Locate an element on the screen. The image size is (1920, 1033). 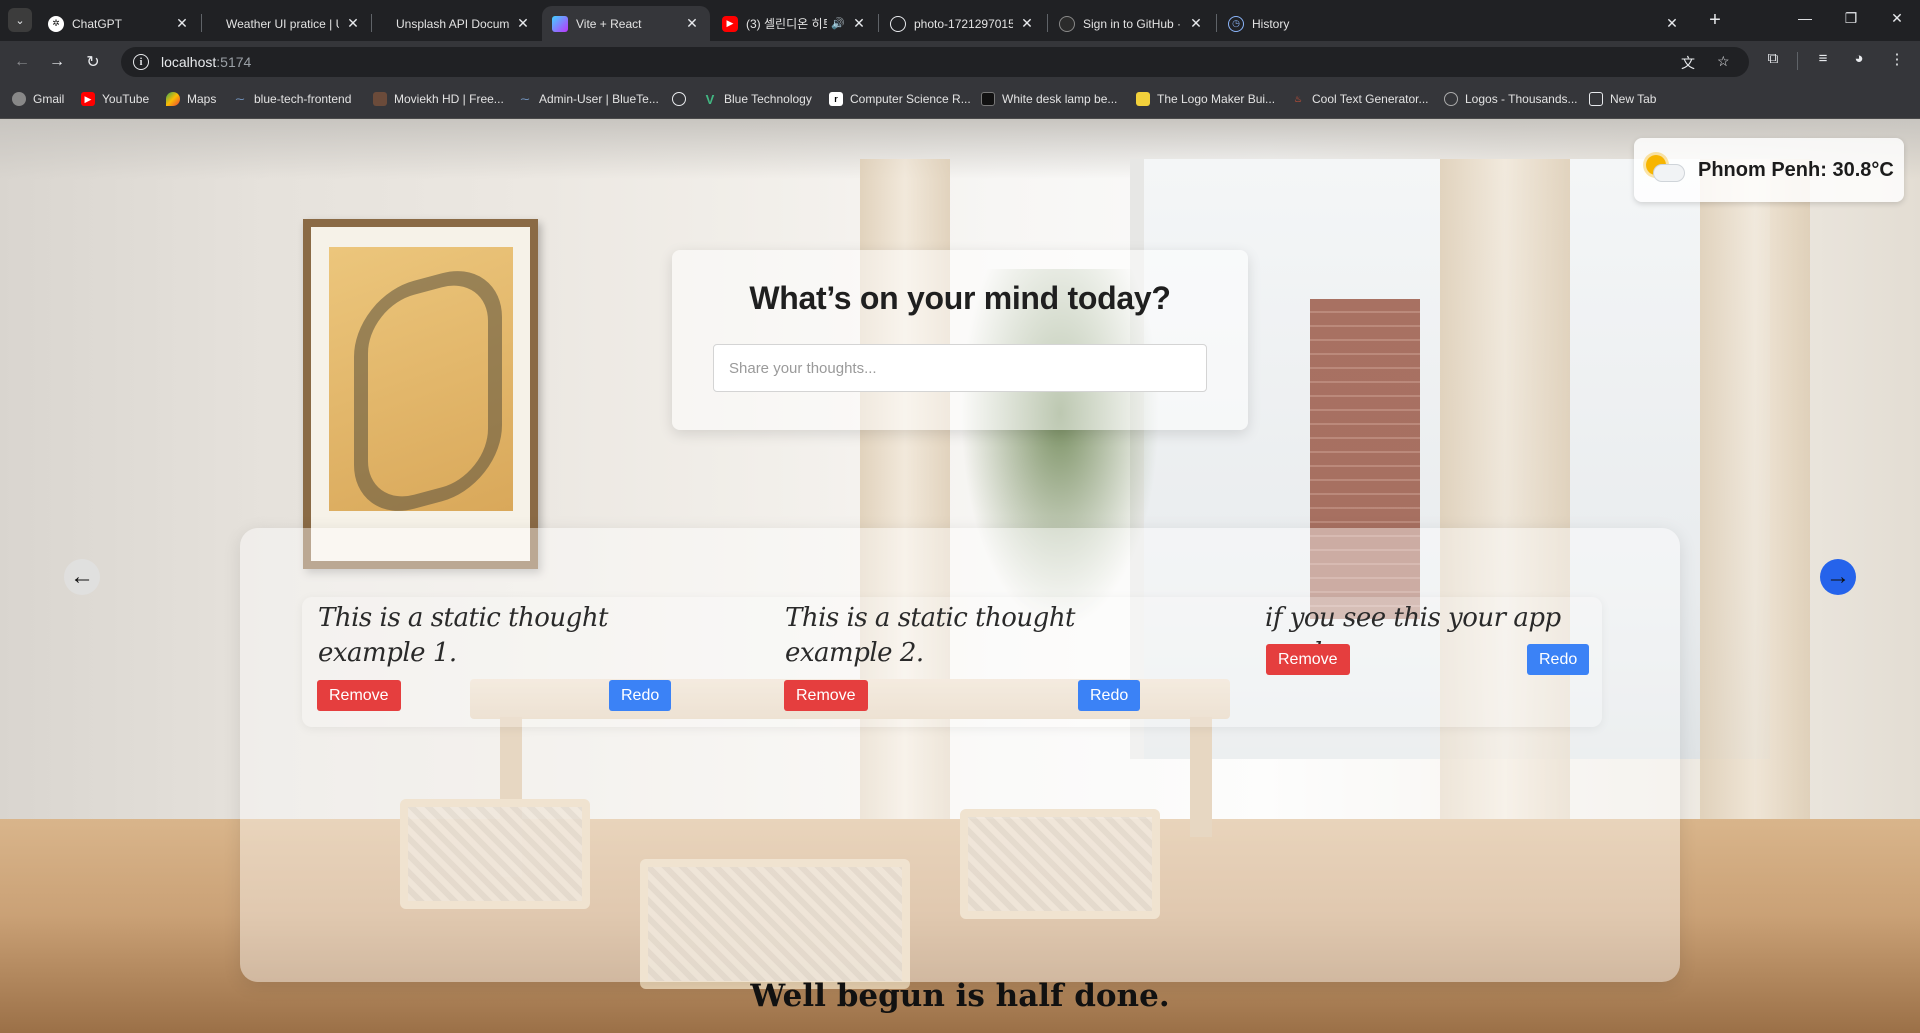
restore-icon: ❐ is located at coordinates (1851, 18).